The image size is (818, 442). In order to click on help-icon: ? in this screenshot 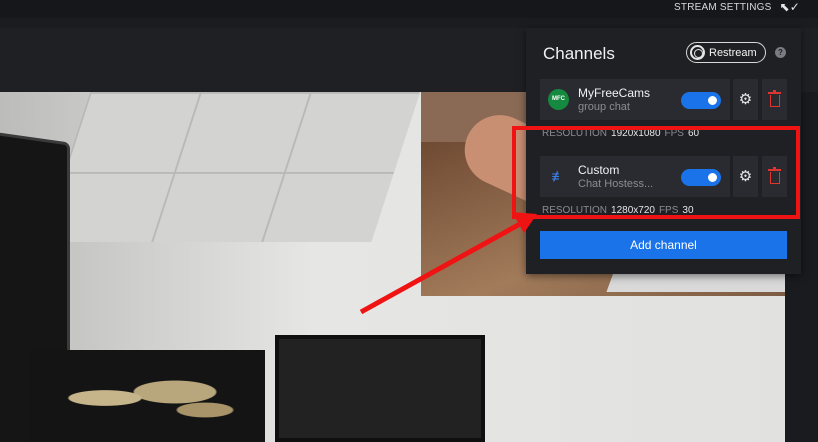, I will do `click(780, 52)`.